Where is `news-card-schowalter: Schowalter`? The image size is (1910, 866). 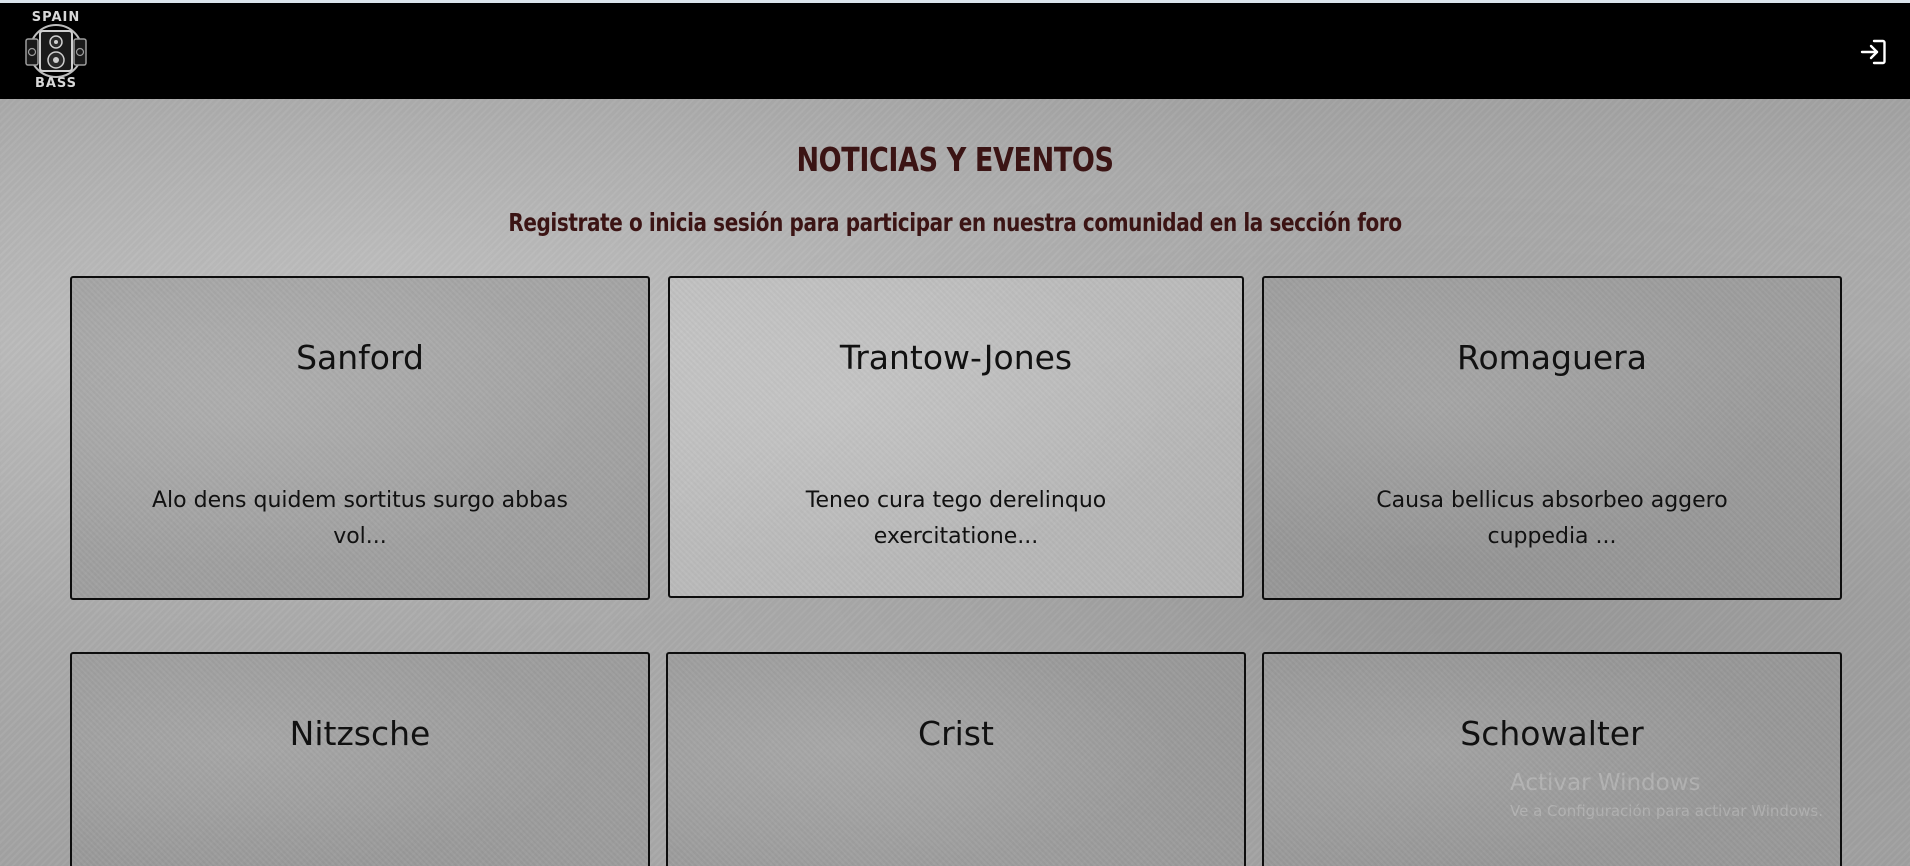 news-card-schowalter: Schowalter is located at coordinates (1552, 759).